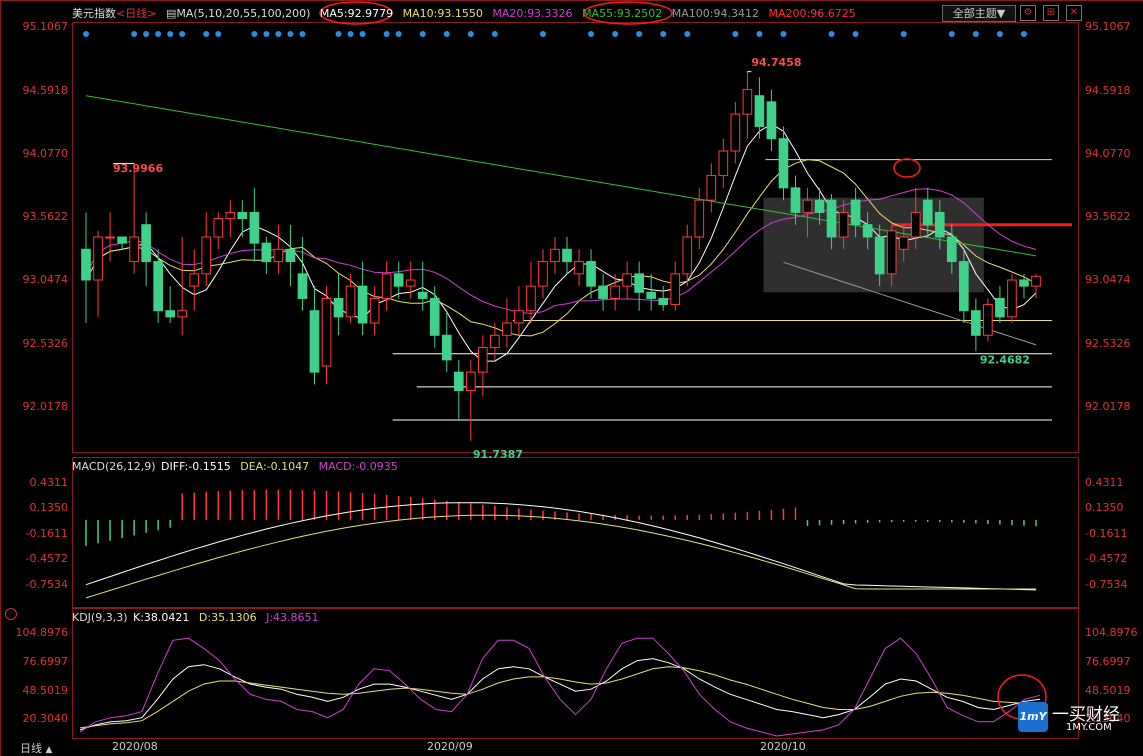 Image resolution: width=1143 pixels, height=756 pixels. Describe the element at coordinates (560, 697) in the screenshot. I see `kdj-d-line` at that location.